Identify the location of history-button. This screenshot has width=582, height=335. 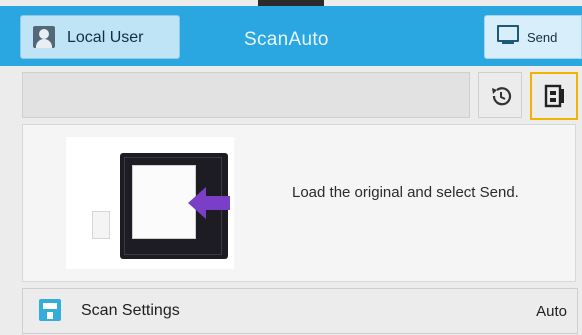
(500, 95).